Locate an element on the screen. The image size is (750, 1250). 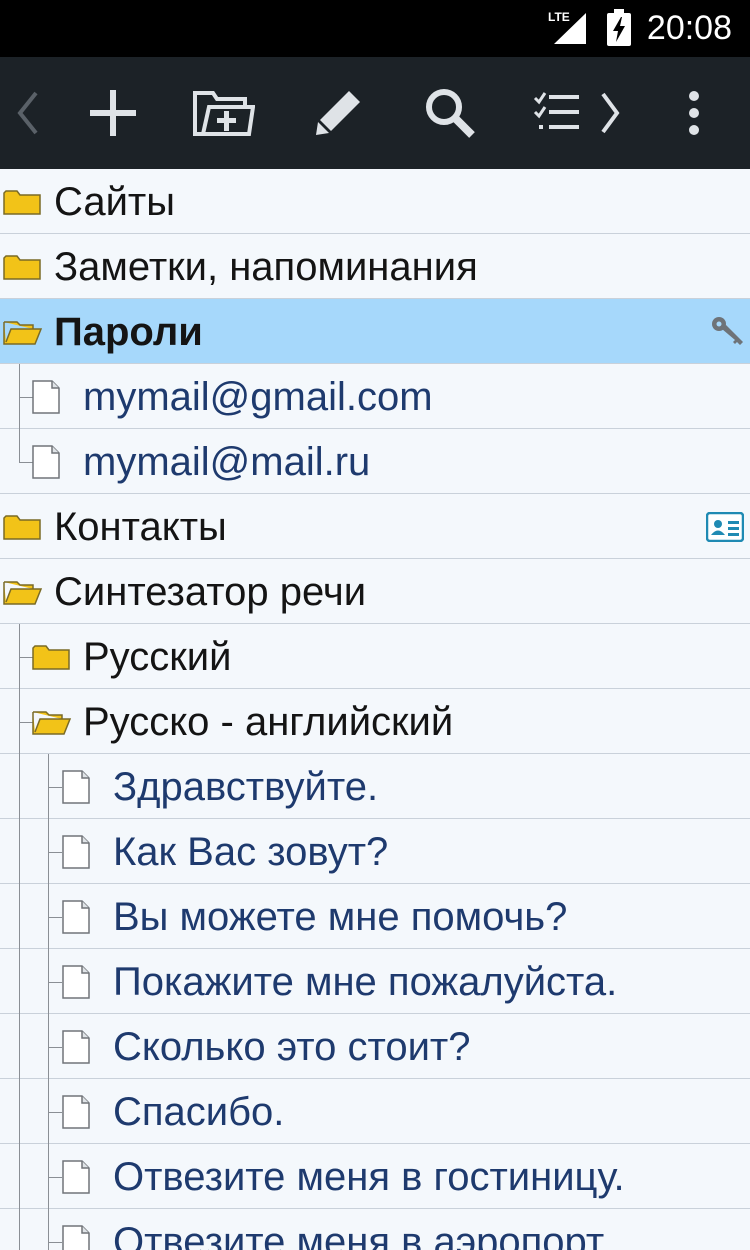
tree-item-label: mymail@mail.ru is located at coordinates (227, 462).